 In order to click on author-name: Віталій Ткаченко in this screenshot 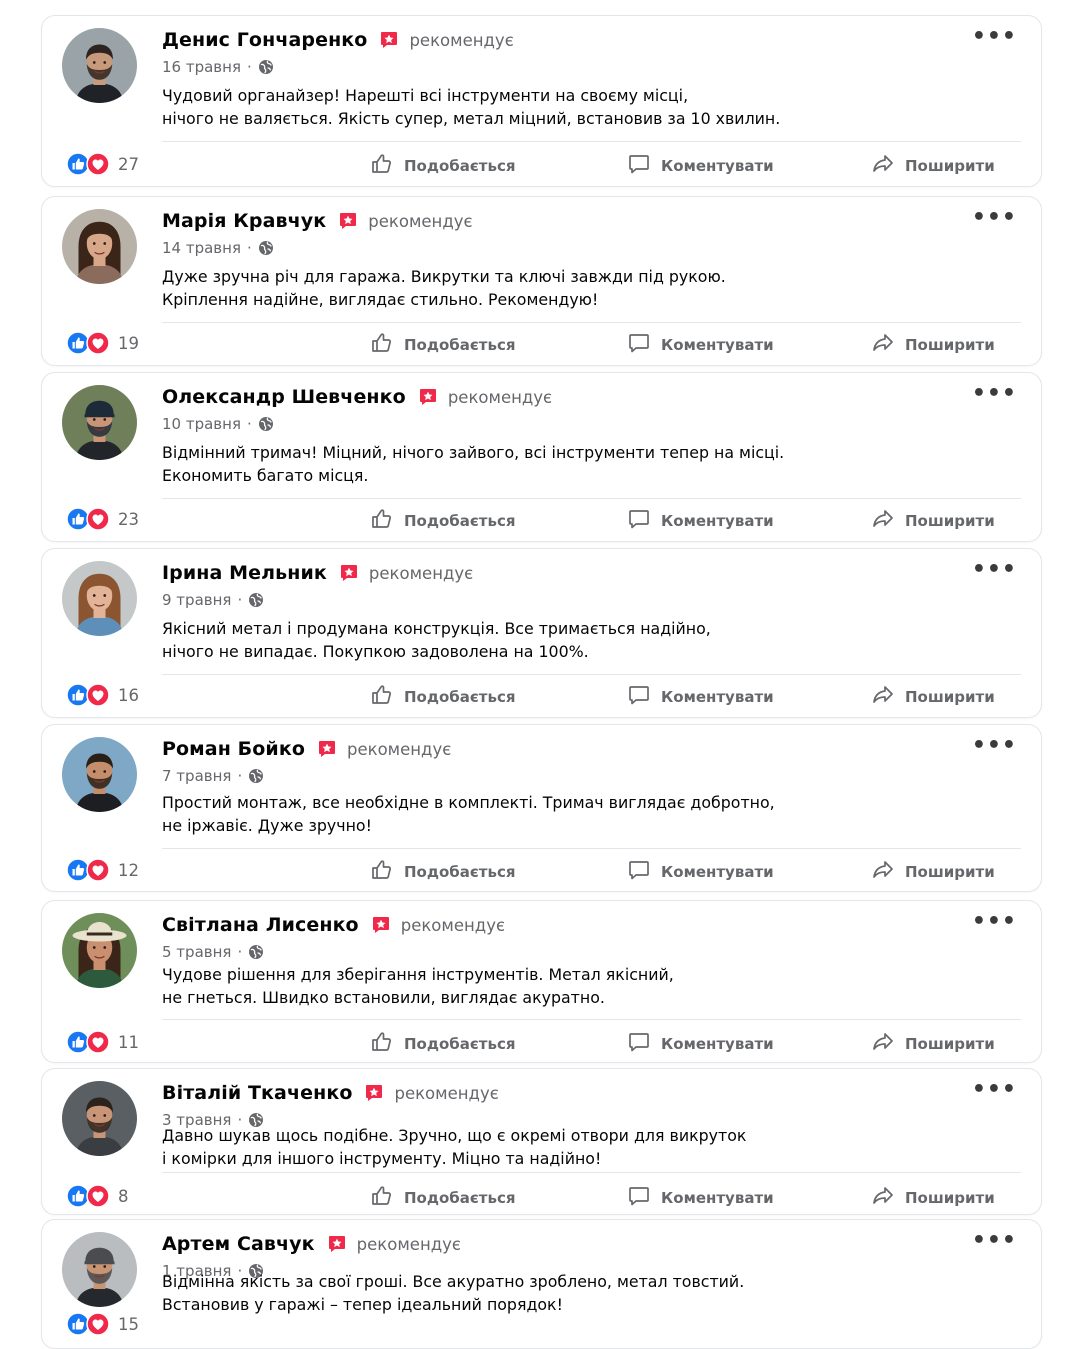, I will do `click(257, 1093)`.